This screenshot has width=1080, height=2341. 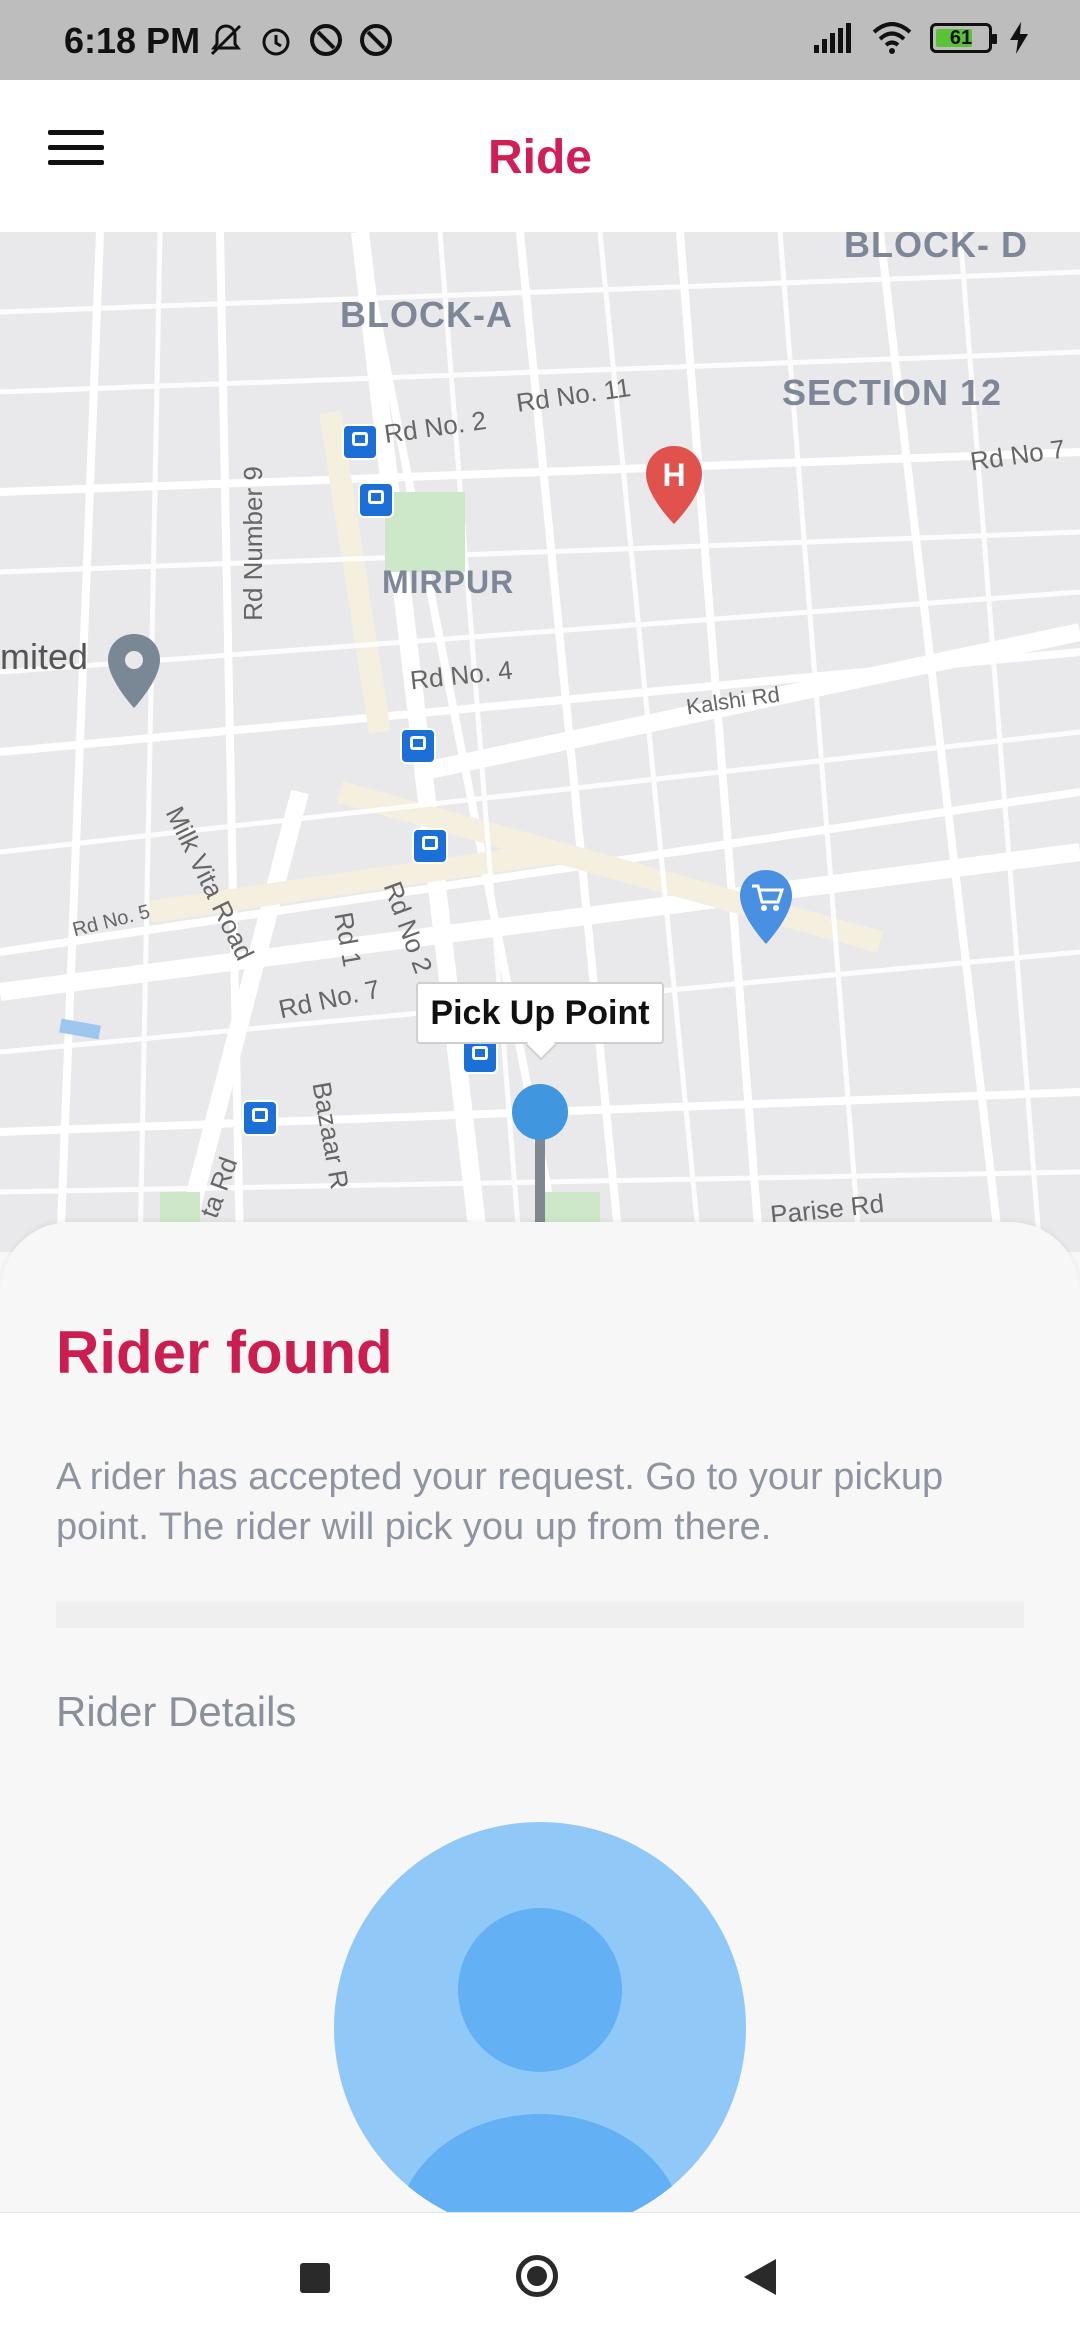 I want to click on wifi-icon, so click(x=892, y=38).